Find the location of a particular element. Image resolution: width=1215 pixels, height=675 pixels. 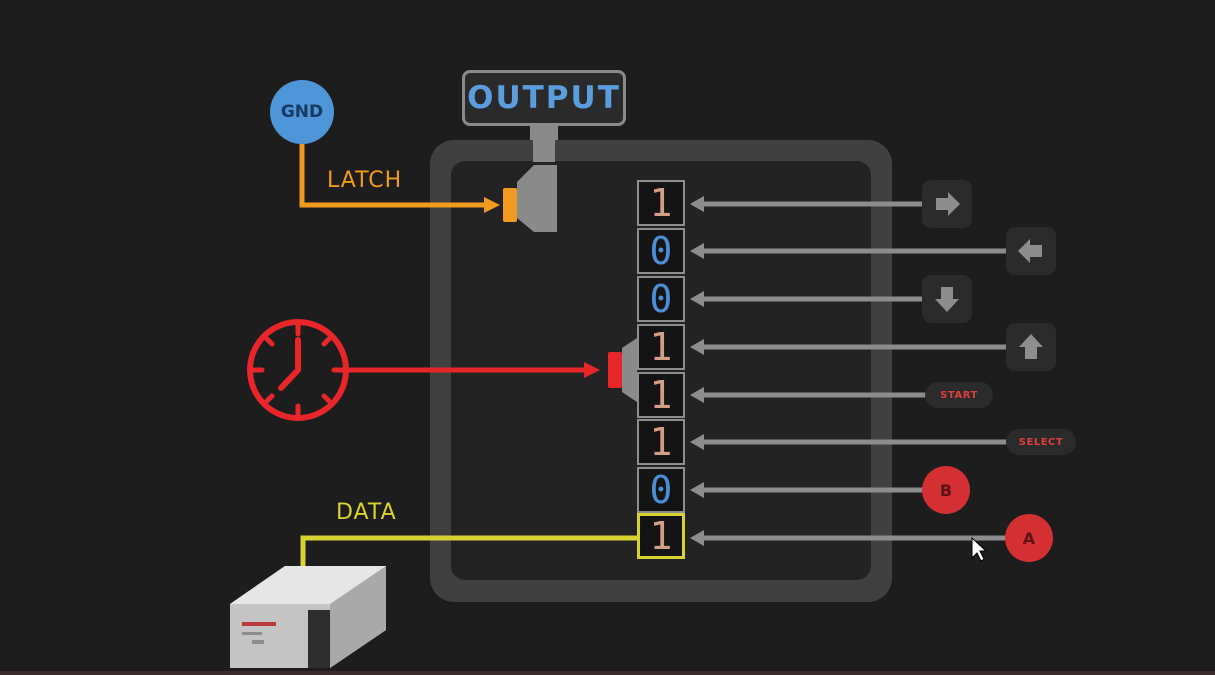

up-arrow-icon is located at coordinates (1031, 346).